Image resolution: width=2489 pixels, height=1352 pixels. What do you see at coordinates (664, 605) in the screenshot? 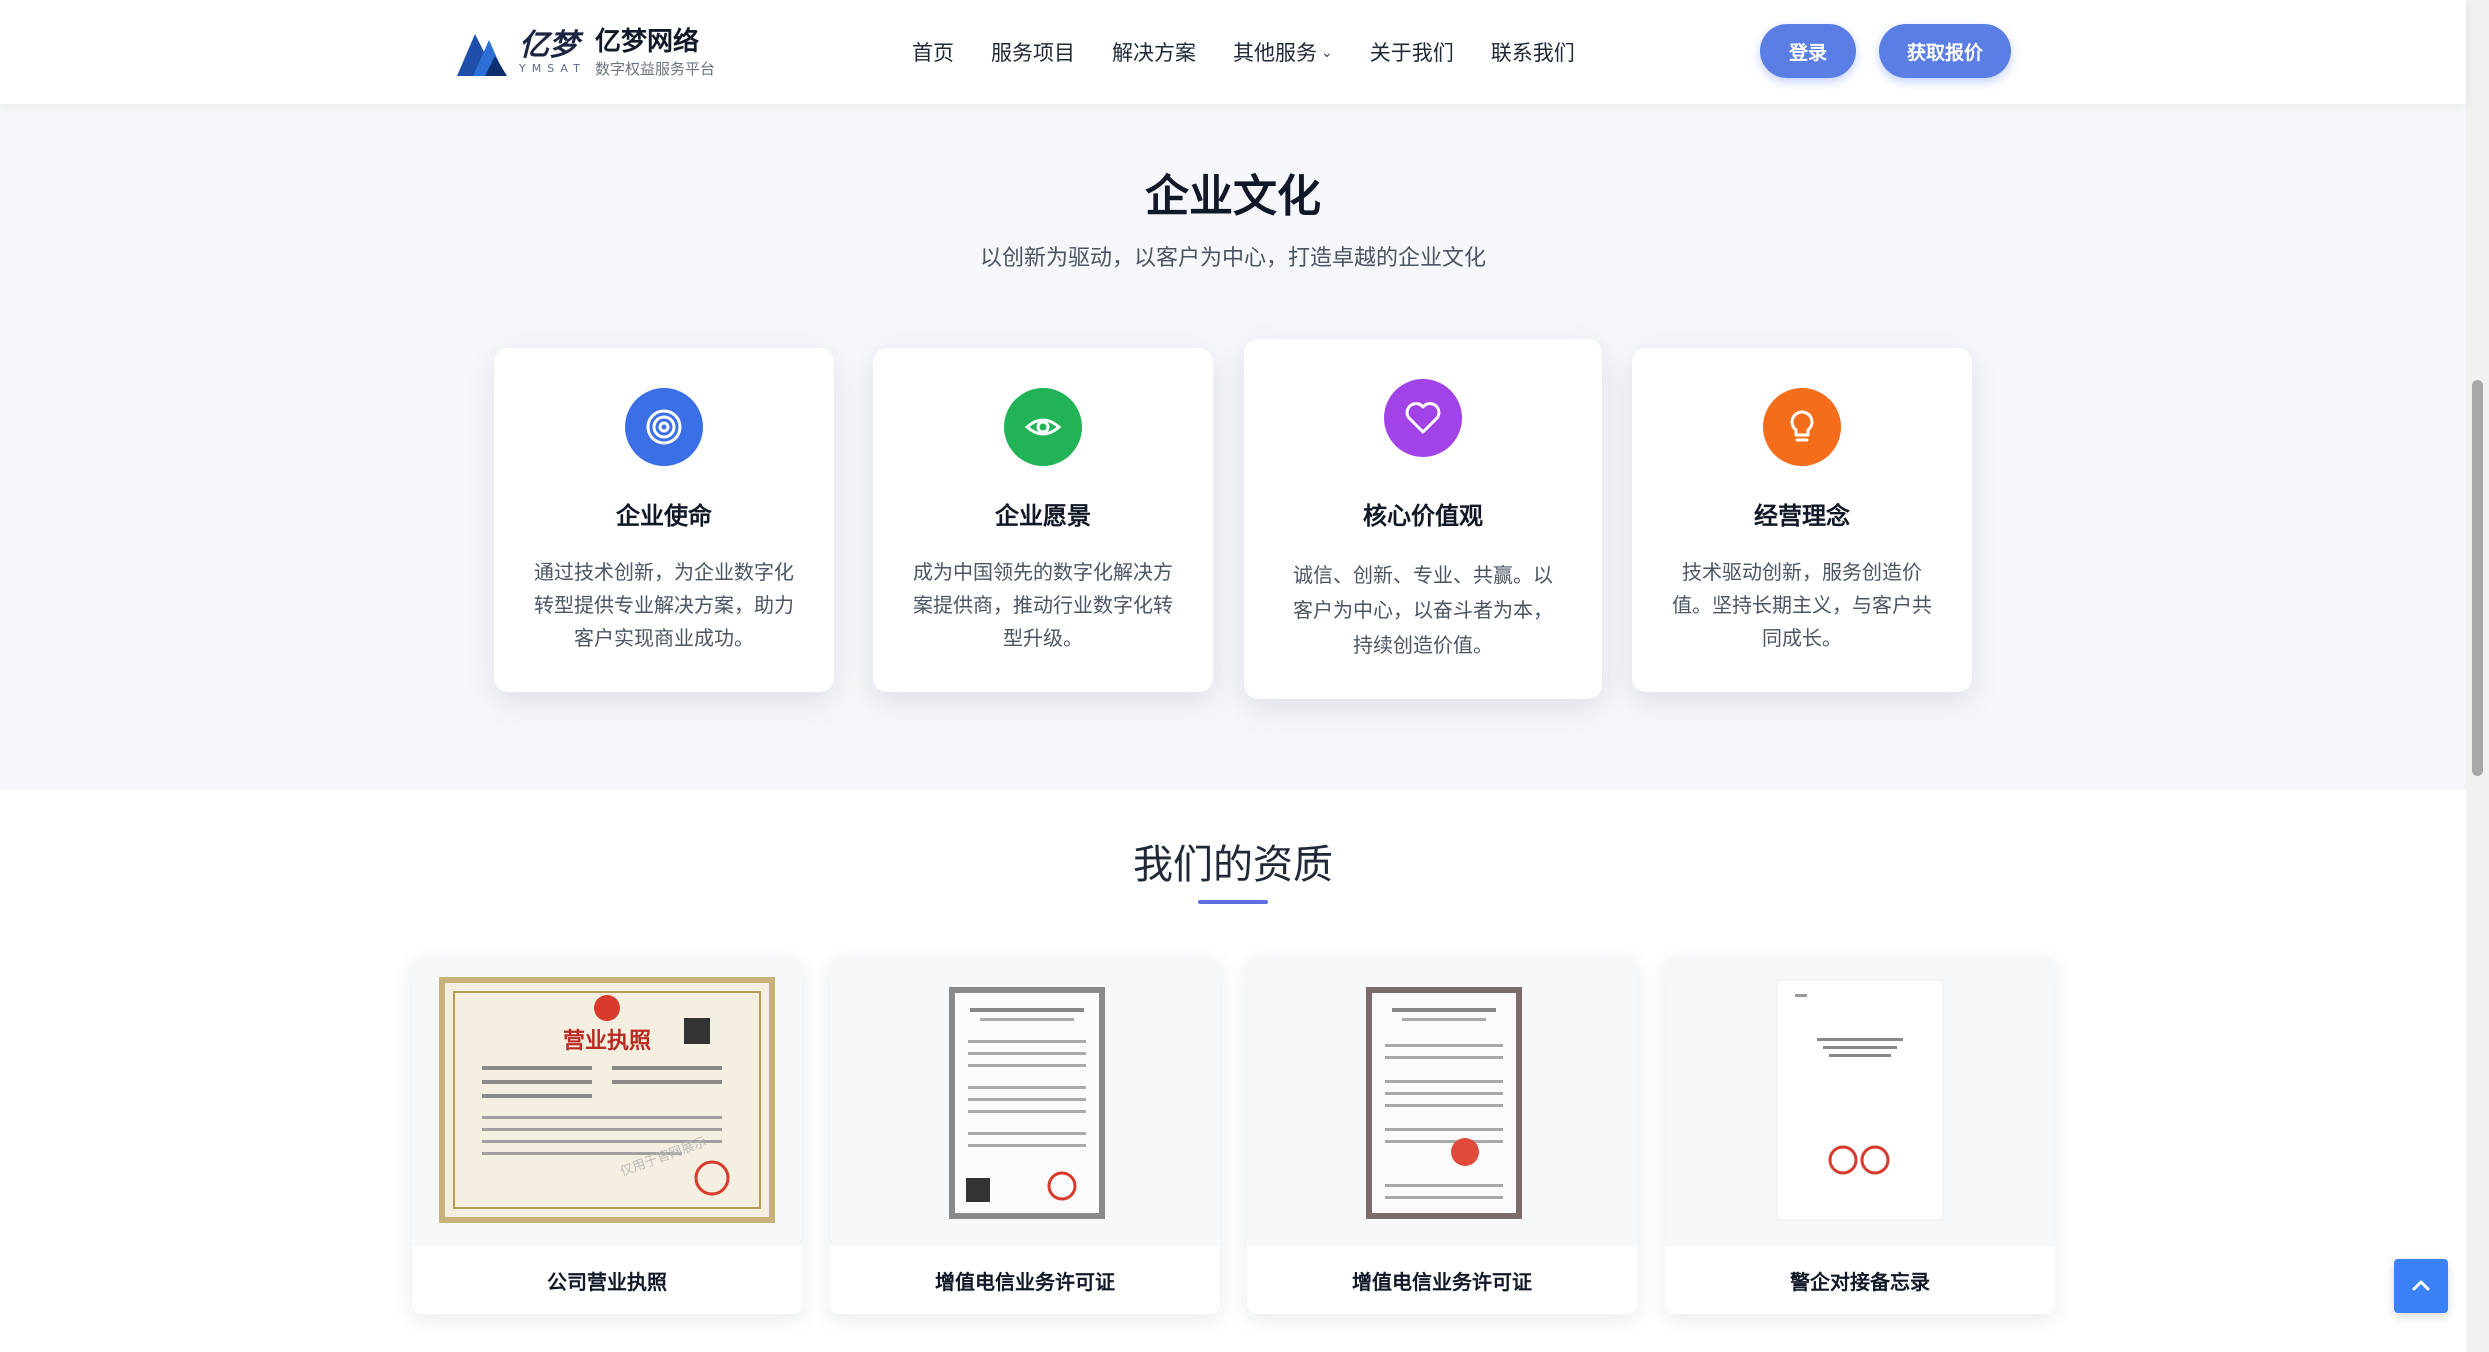
I see `card-text: 通过技术创新，为企业数字化转型提供专业解决方案，助力客户实现商业成功。` at bounding box center [664, 605].